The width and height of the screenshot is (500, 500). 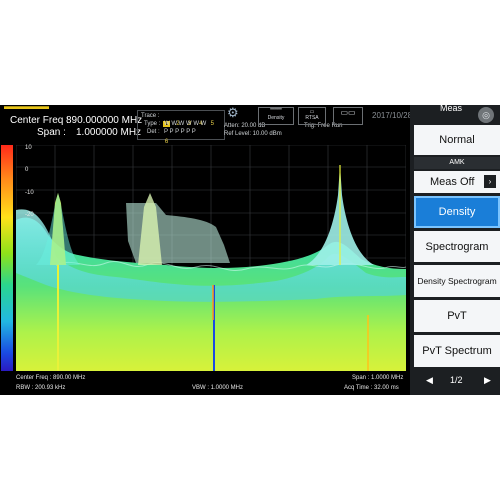 I want to click on center-freq-label: Center Freq :, so click(x=39, y=120).